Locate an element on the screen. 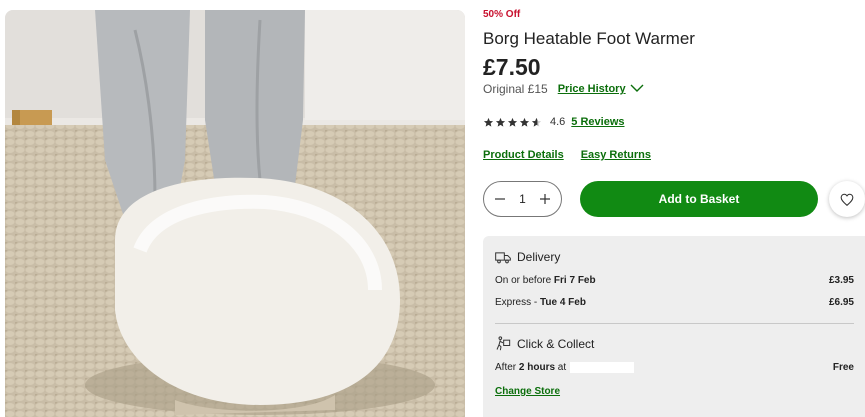 The width and height of the screenshot is (865, 417). quantity-stepper: 1 is located at coordinates (522, 199).